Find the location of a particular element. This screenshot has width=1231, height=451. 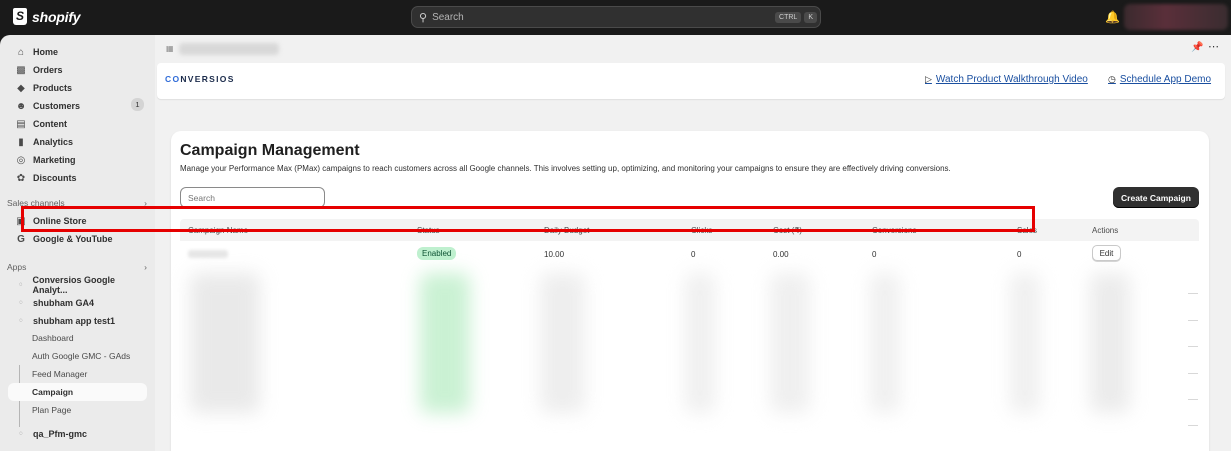

global-search: ⚲ Search CTRL K is located at coordinates (616, 17).